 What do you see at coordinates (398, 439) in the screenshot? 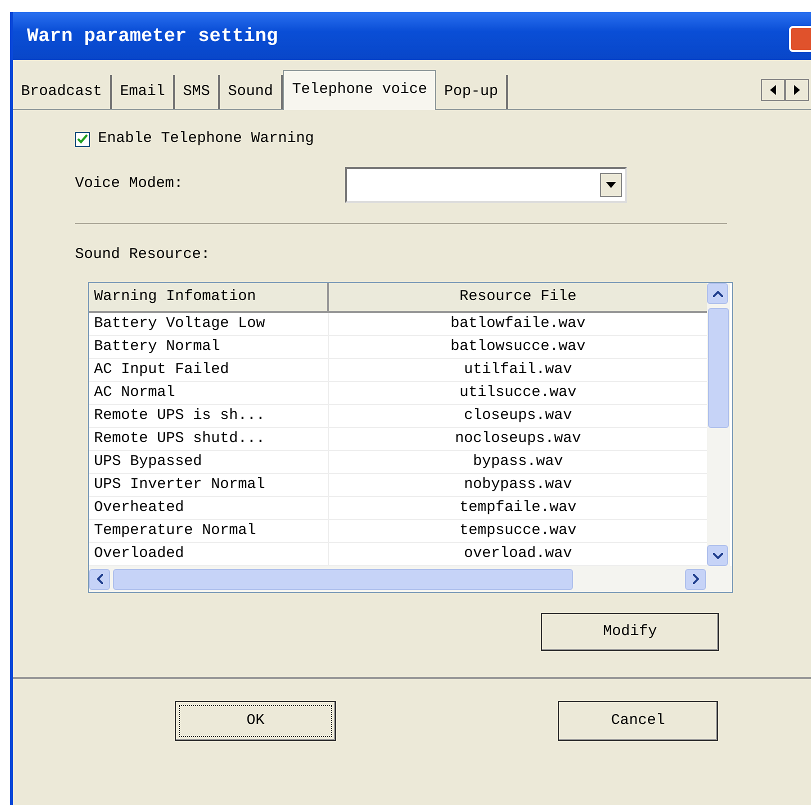
I see `table-row: Remote UPS shutd... nocloseups.wav` at bounding box center [398, 439].